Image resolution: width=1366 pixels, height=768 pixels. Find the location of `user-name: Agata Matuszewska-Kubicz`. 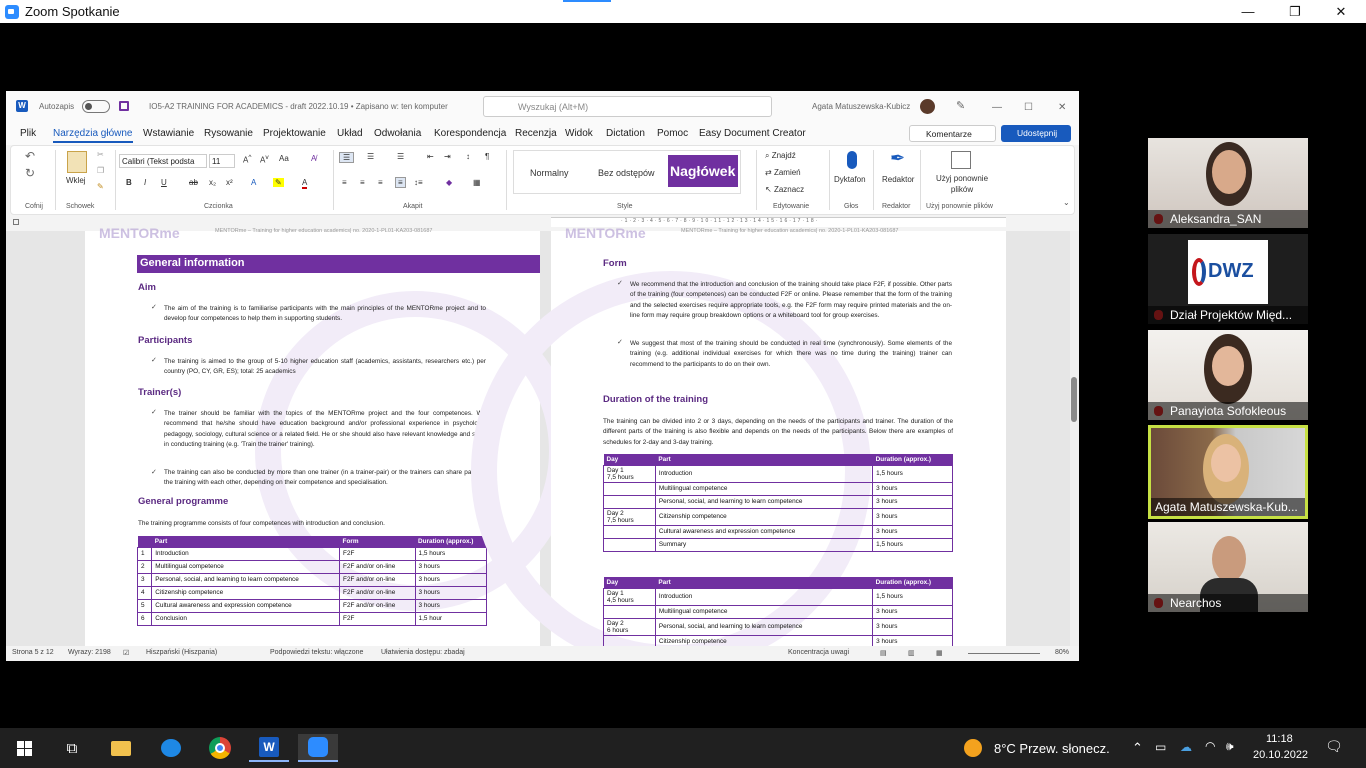

user-name: Agata Matuszewska-Kubicz is located at coordinates (861, 106).